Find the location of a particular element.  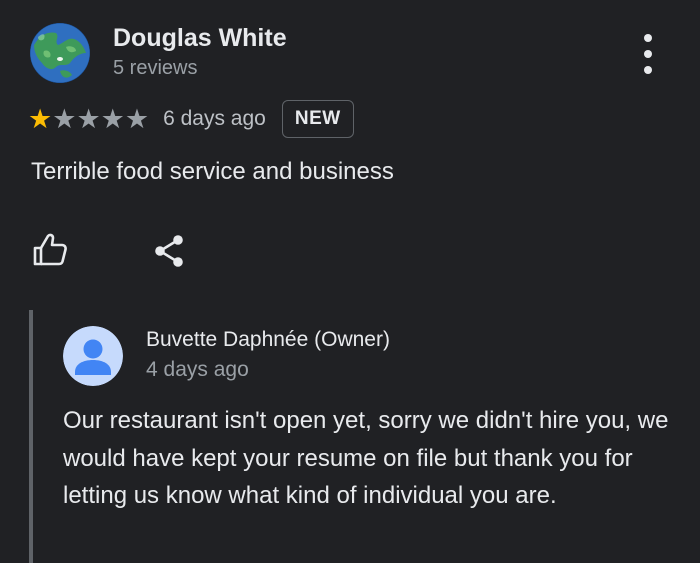

reply-divider is located at coordinates (31, 436).